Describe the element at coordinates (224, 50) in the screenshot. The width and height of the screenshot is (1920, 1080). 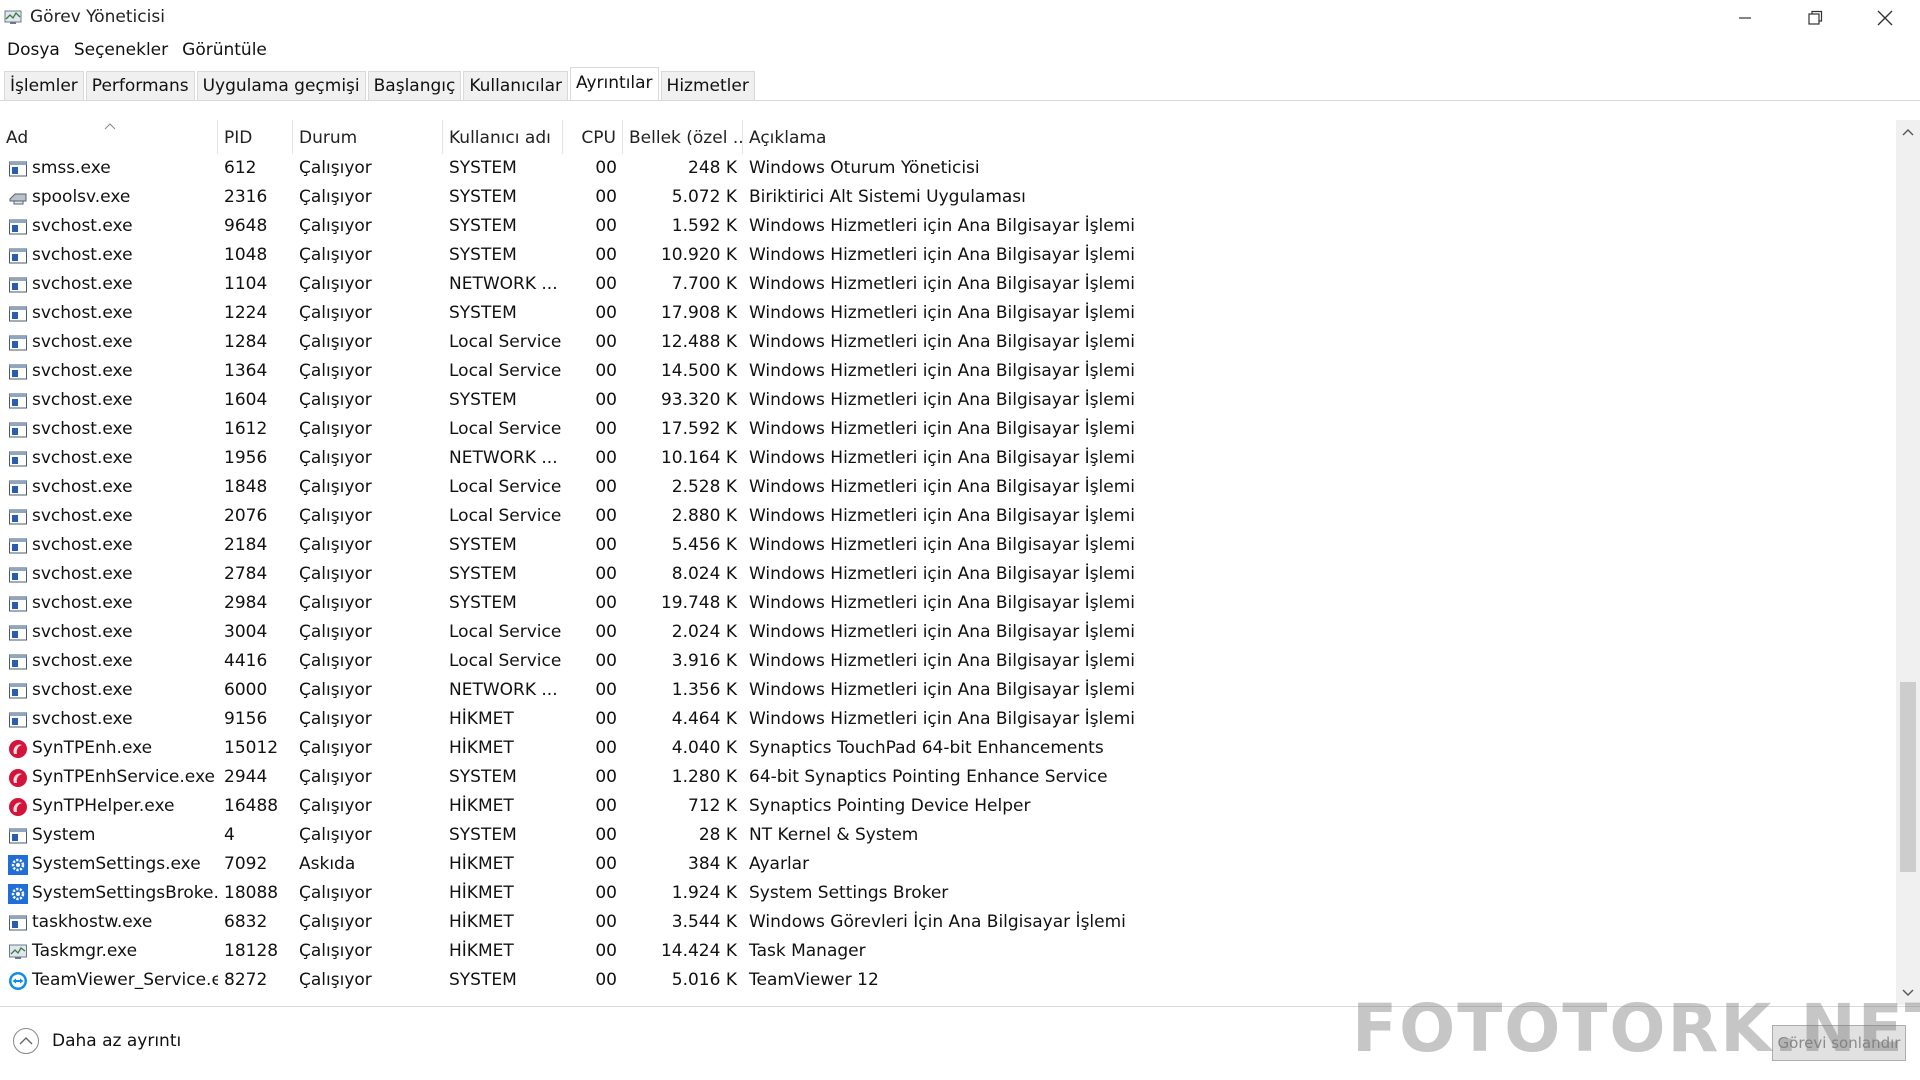
I see `menu-goruntule: Görüntüle` at that location.